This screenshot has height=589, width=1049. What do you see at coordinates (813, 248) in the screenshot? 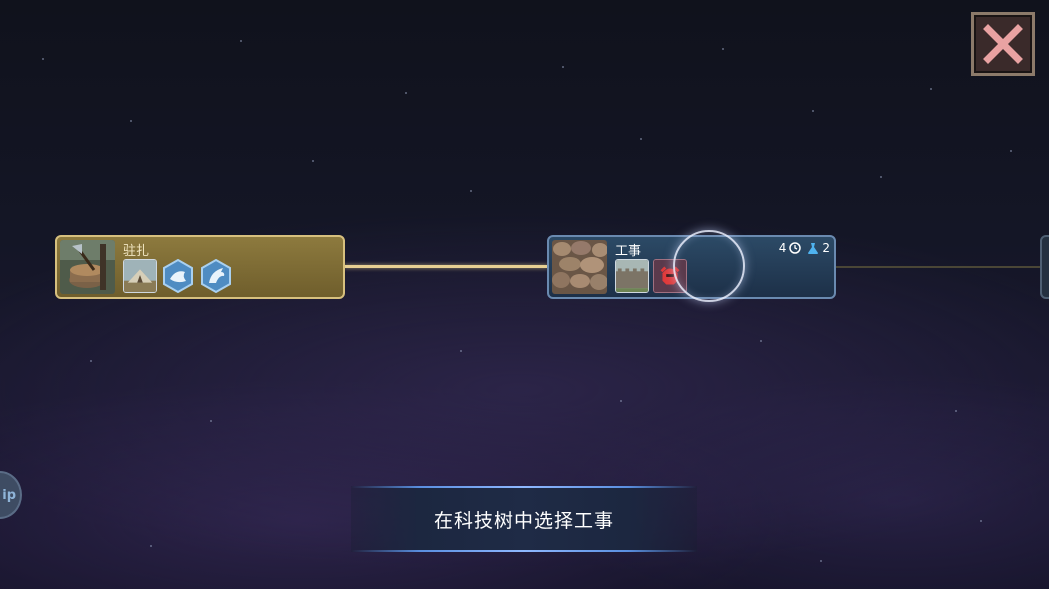
I see `science-flask-icon` at bounding box center [813, 248].